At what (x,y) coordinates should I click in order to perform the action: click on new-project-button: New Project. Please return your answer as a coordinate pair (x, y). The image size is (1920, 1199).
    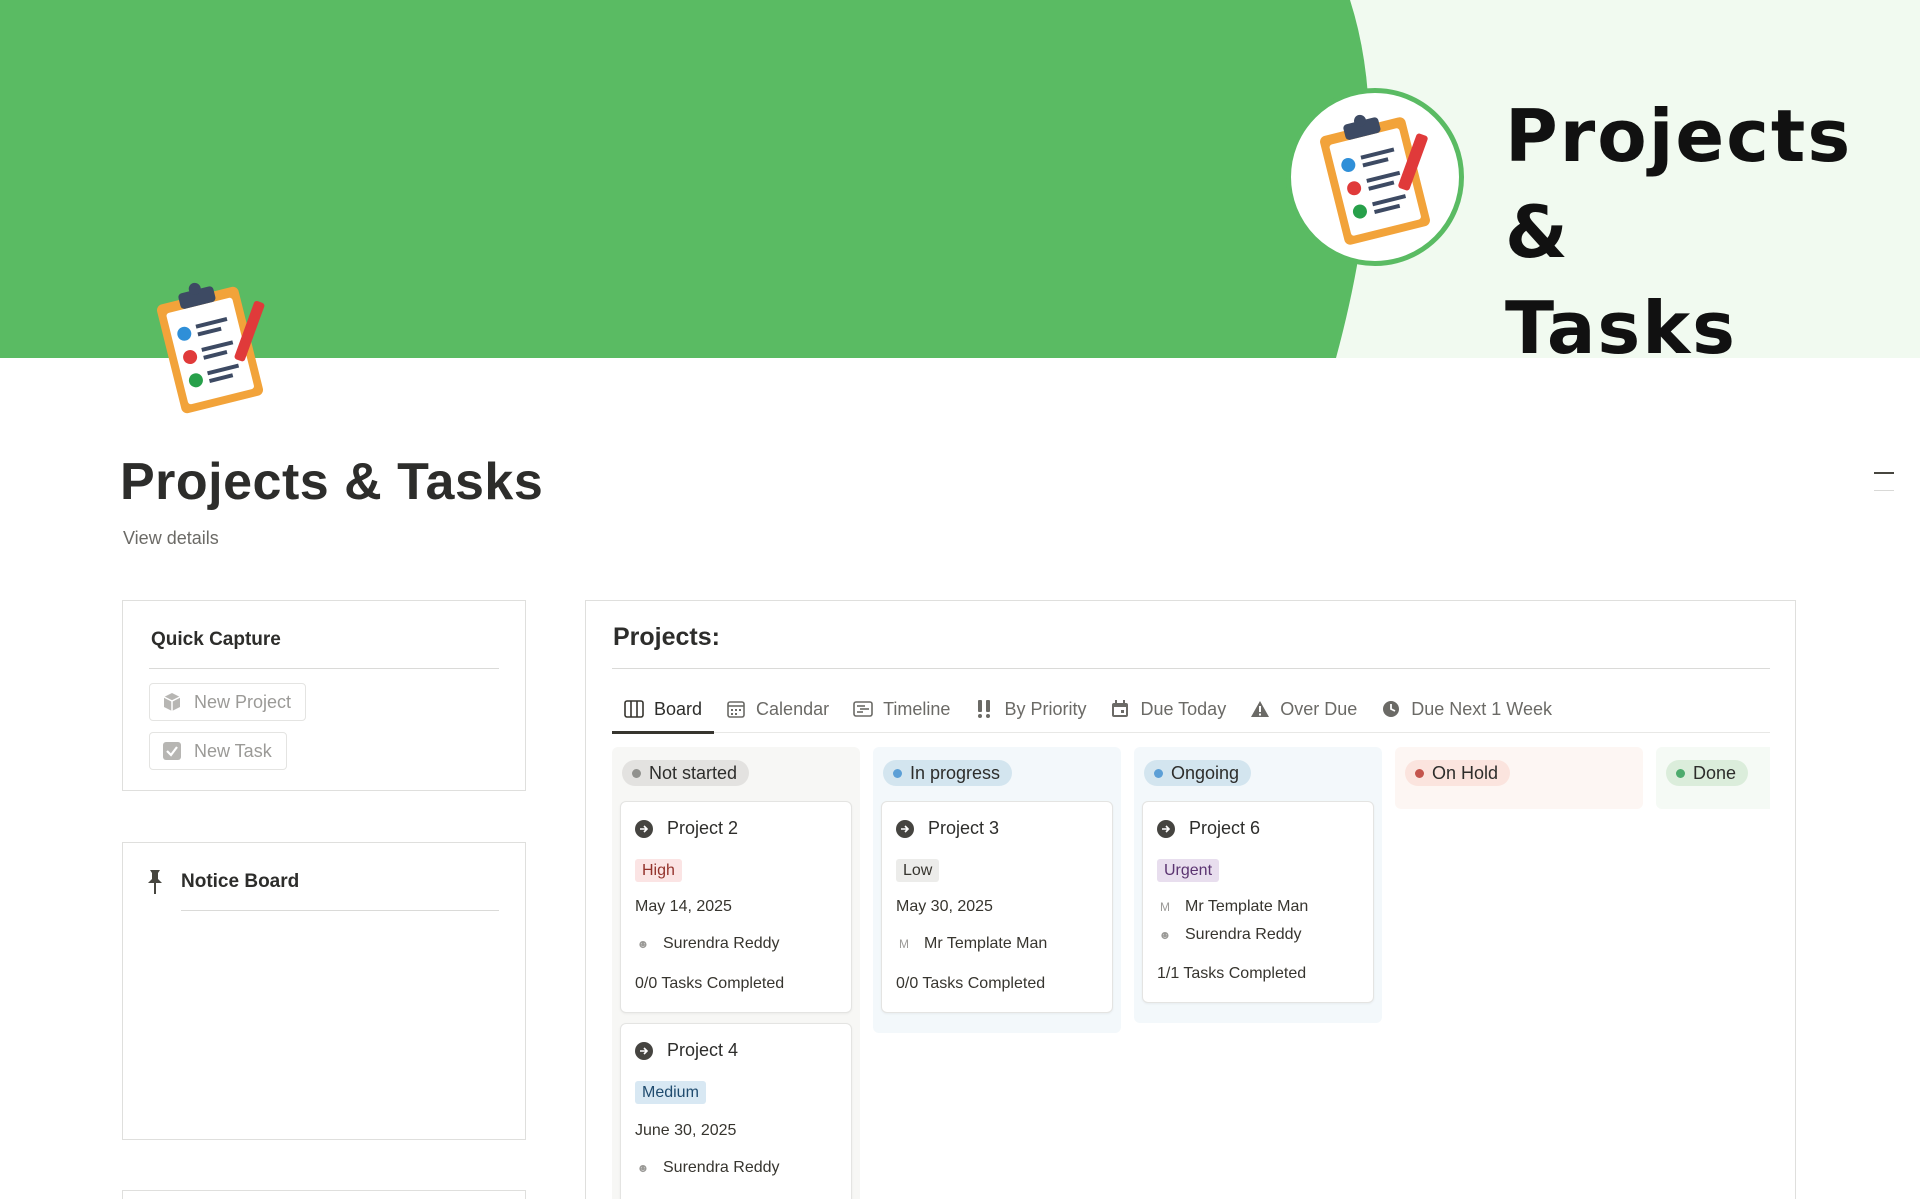
    Looking at the image, I should click on (228, 702).